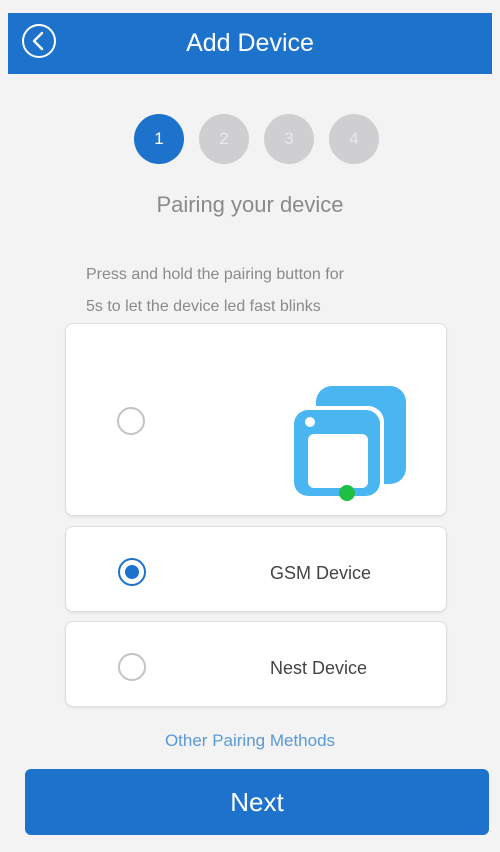 This screenshot has width=500, height=852. I want to click on instruction-line-1: Press and hold the pairing button for, so click(215, 274).